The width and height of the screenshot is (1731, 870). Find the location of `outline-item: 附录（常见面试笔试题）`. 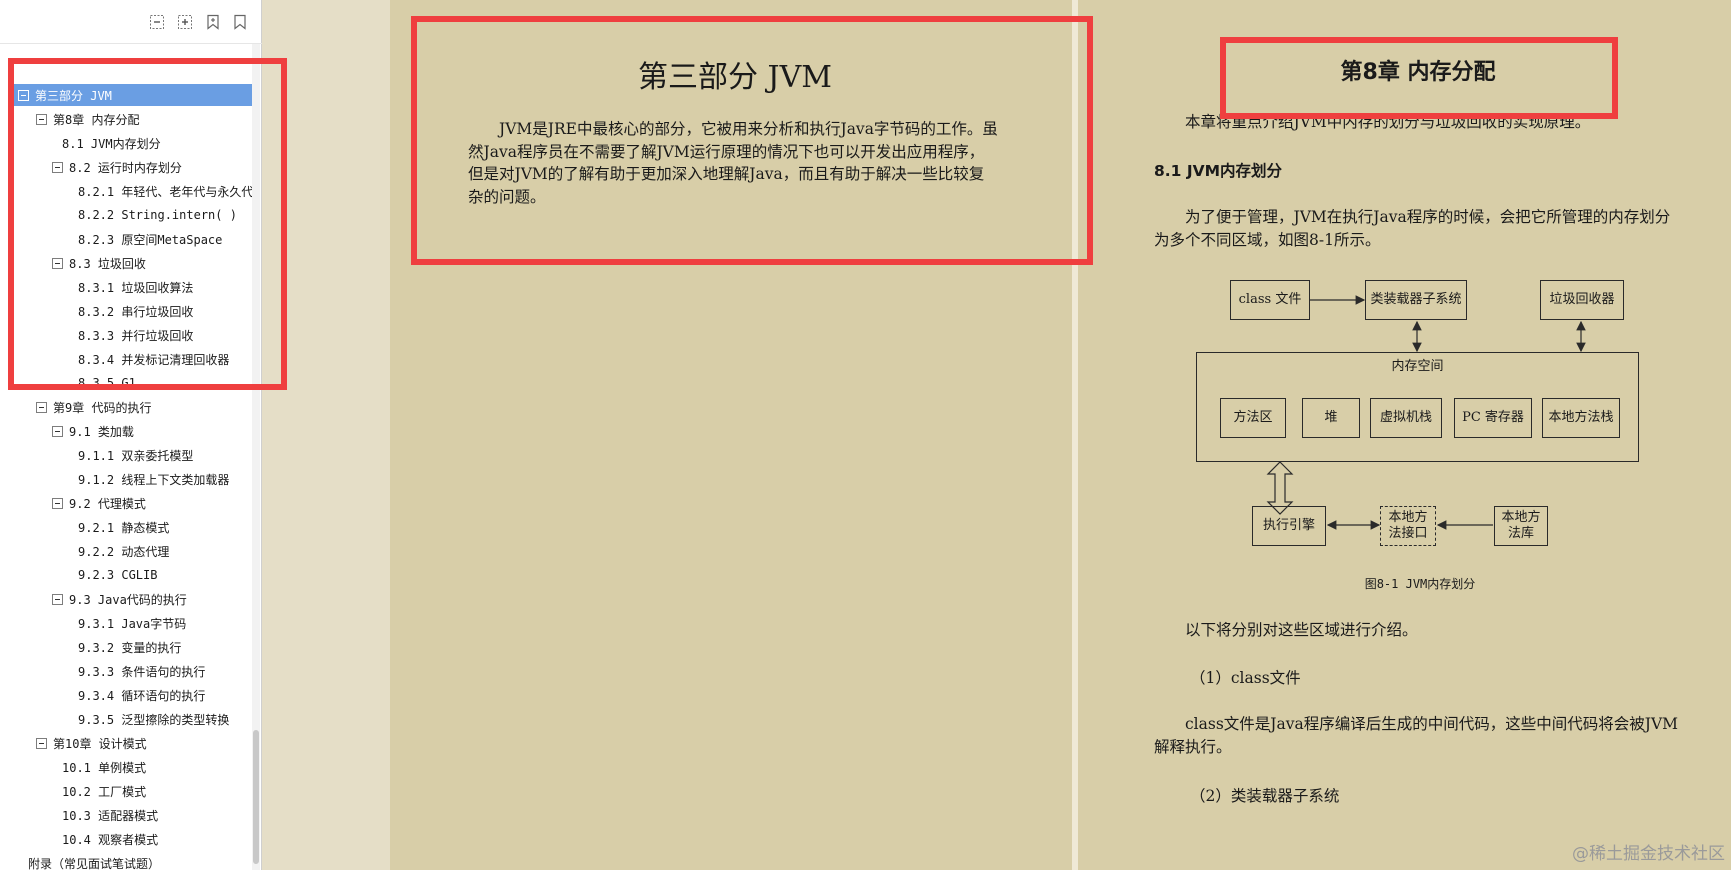

outline-item: 附录（常见面试笔试题） is located at coordinates (126, 861).